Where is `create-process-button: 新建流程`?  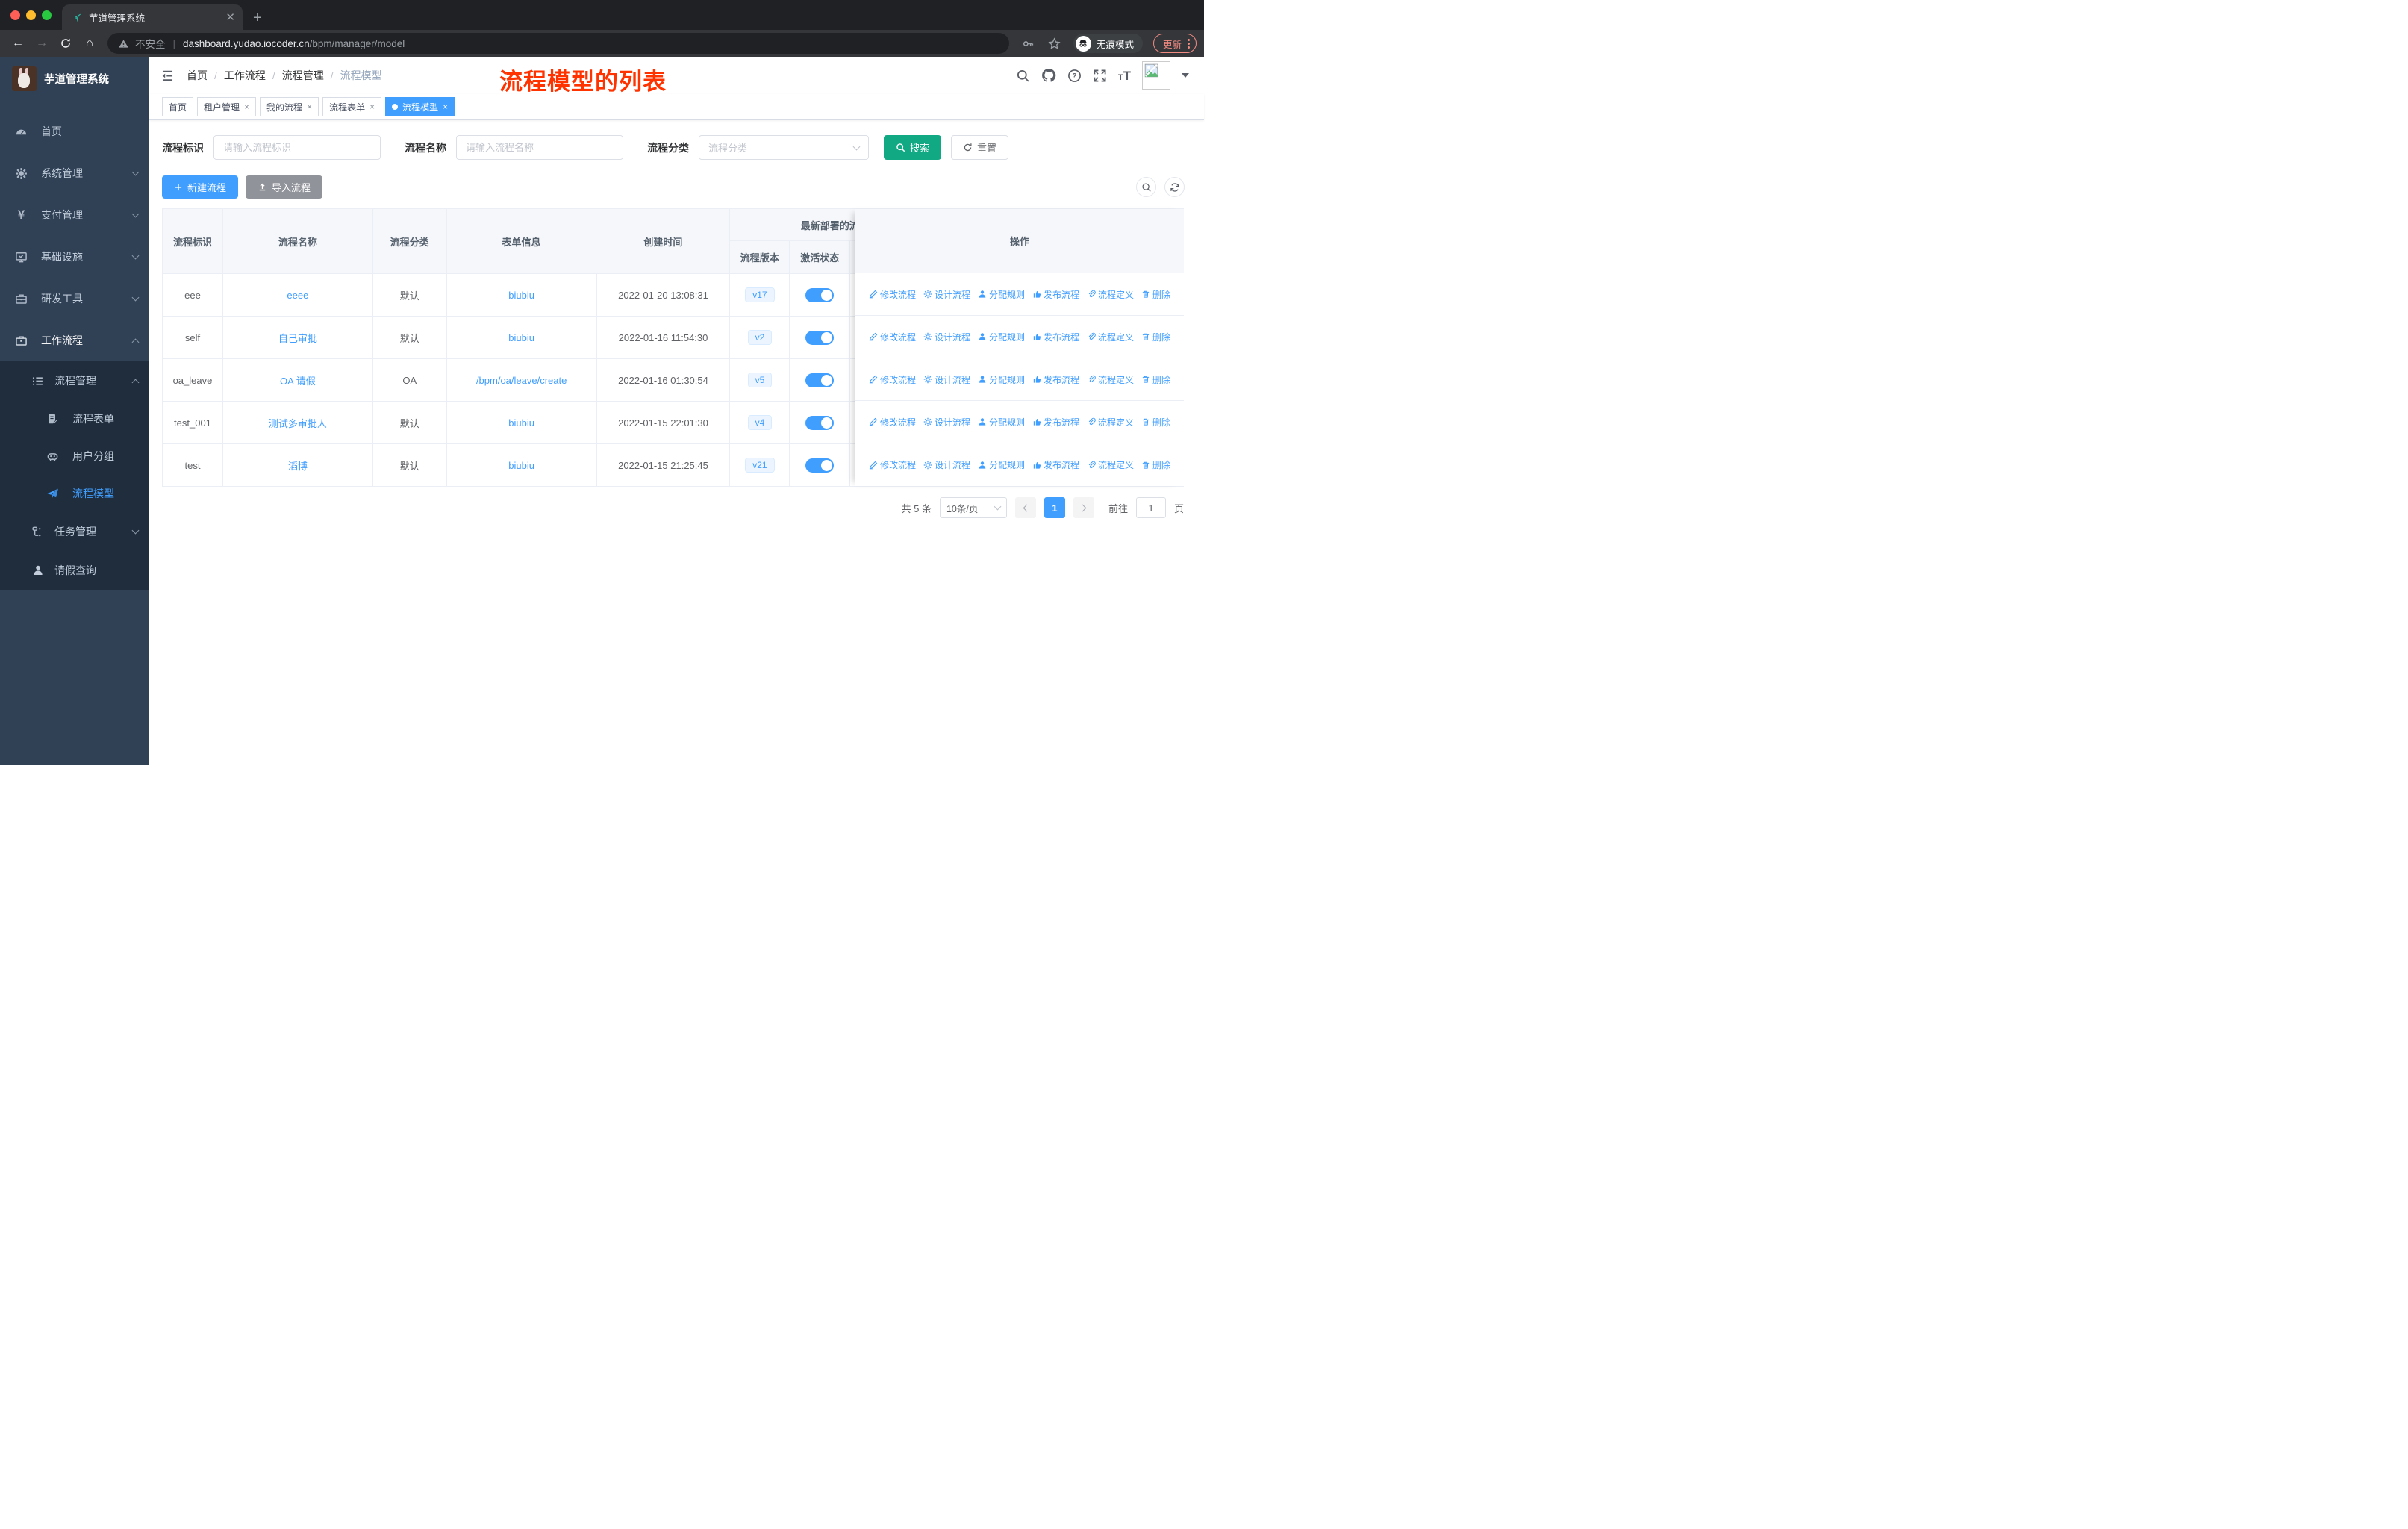
create-process-button: 新建流程 is located at coordinates (200, 187).